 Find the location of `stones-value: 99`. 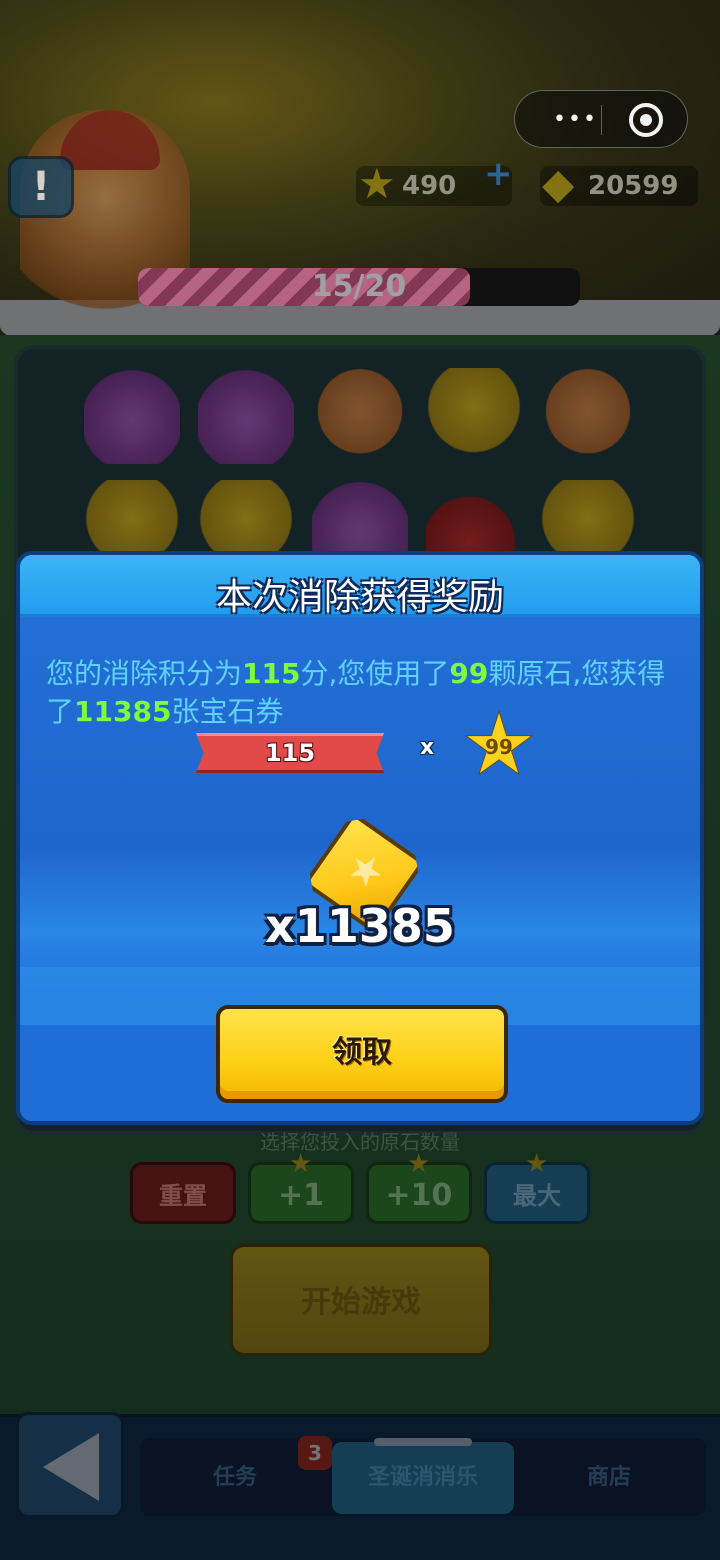

stones-value: 99 is located at coordinates (469, 673).